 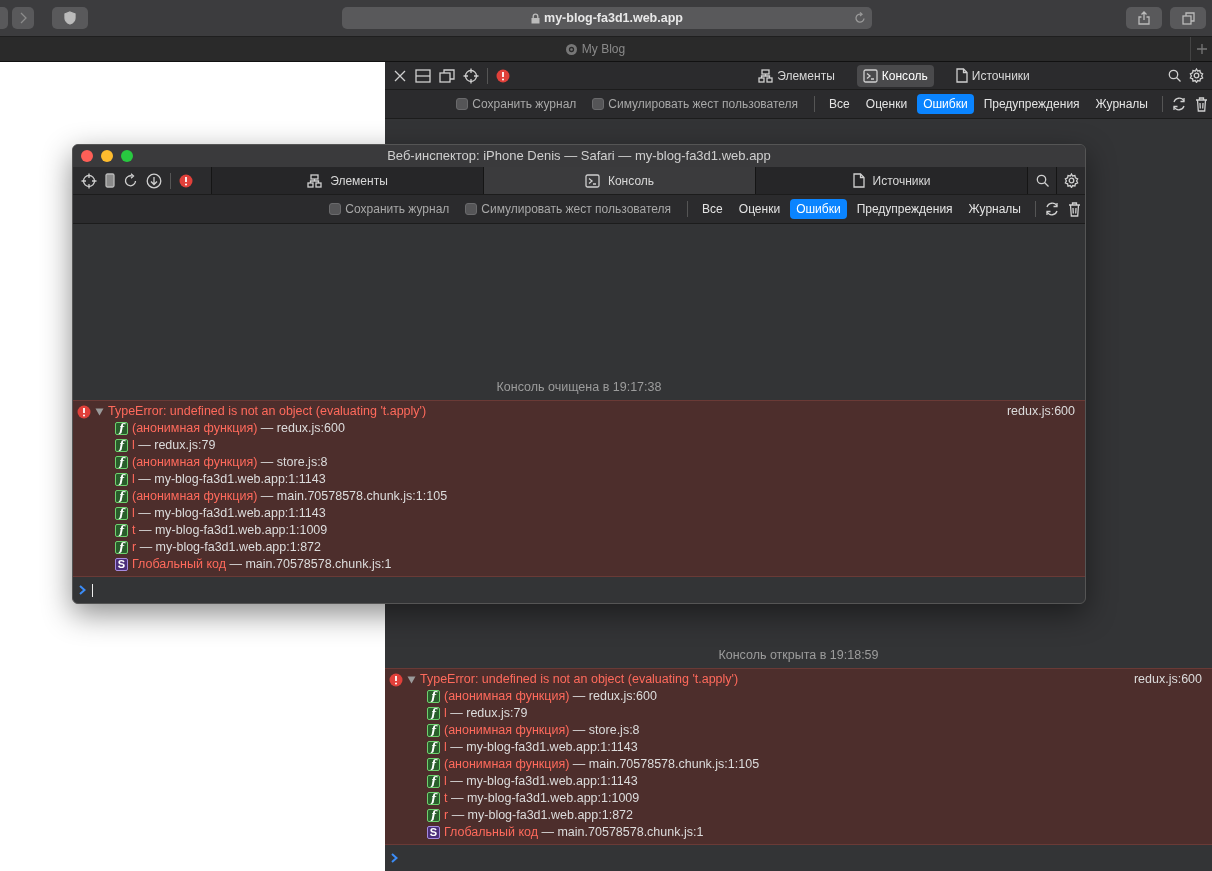 I want to click on triangle-down-icon, so click(x=99, y=411).